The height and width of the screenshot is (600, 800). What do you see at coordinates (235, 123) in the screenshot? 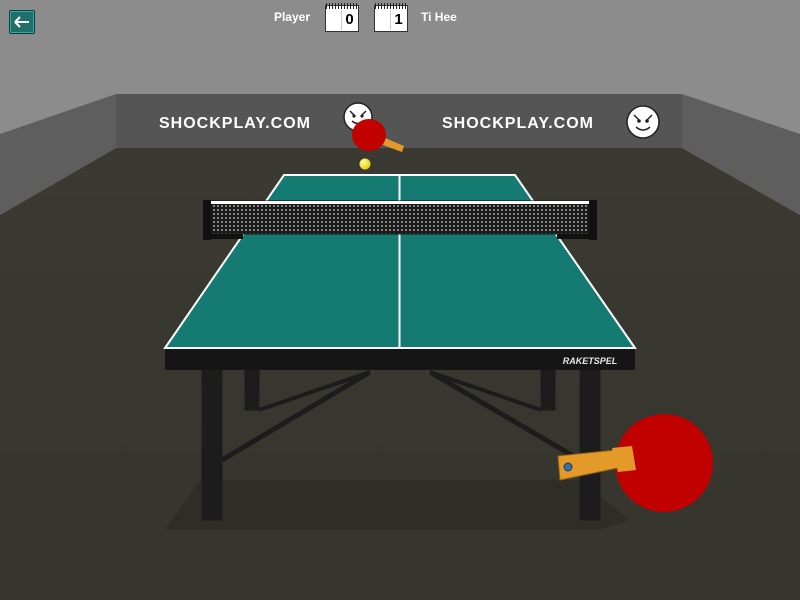
I see `banner-brand-left: SHOCKPLAY.COM` at bounding box center [235, 123].